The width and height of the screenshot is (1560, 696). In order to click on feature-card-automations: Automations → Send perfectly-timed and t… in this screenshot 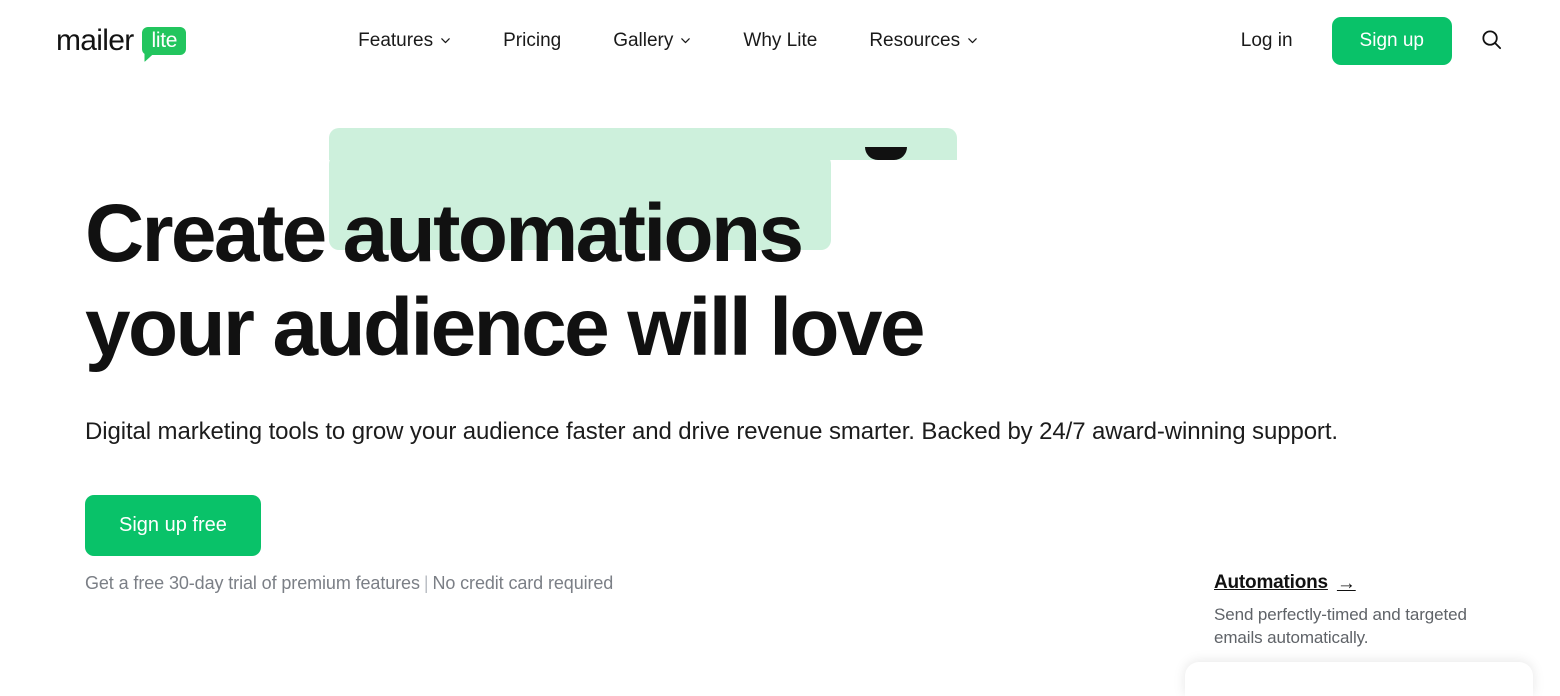, I will do `click(1364, 610)`.